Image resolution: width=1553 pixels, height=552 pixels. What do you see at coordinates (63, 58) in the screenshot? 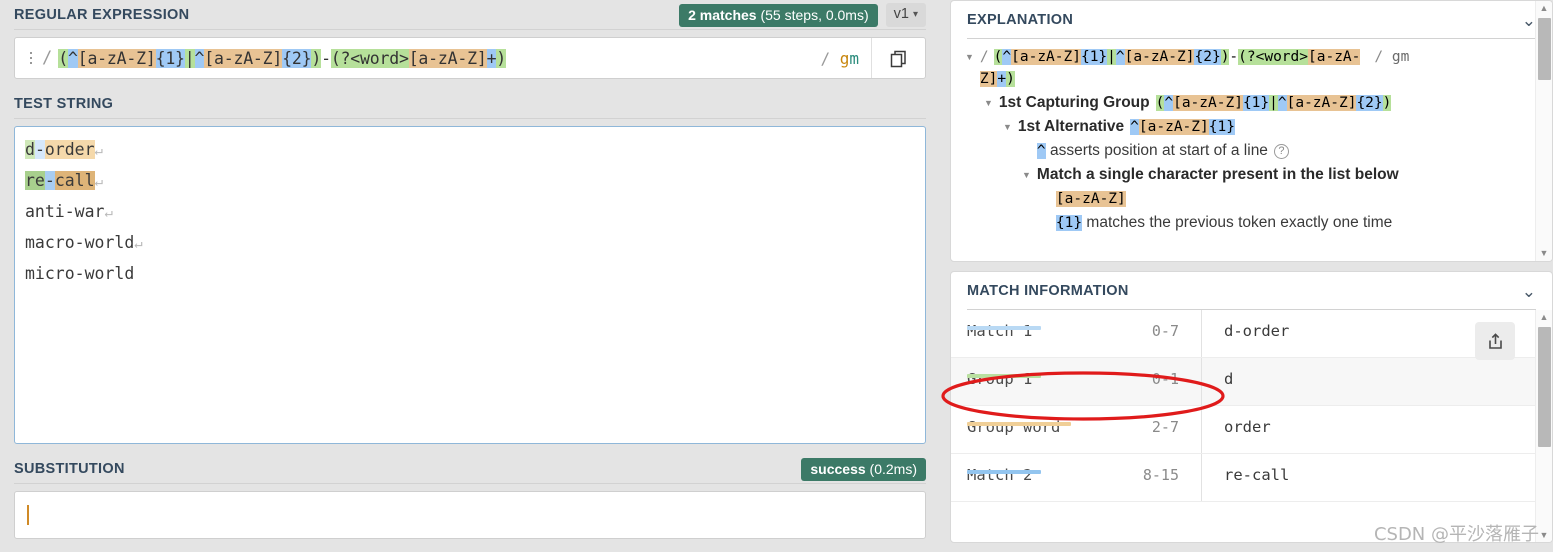
I see `regex-token: (` at bounding box center [63, 58].